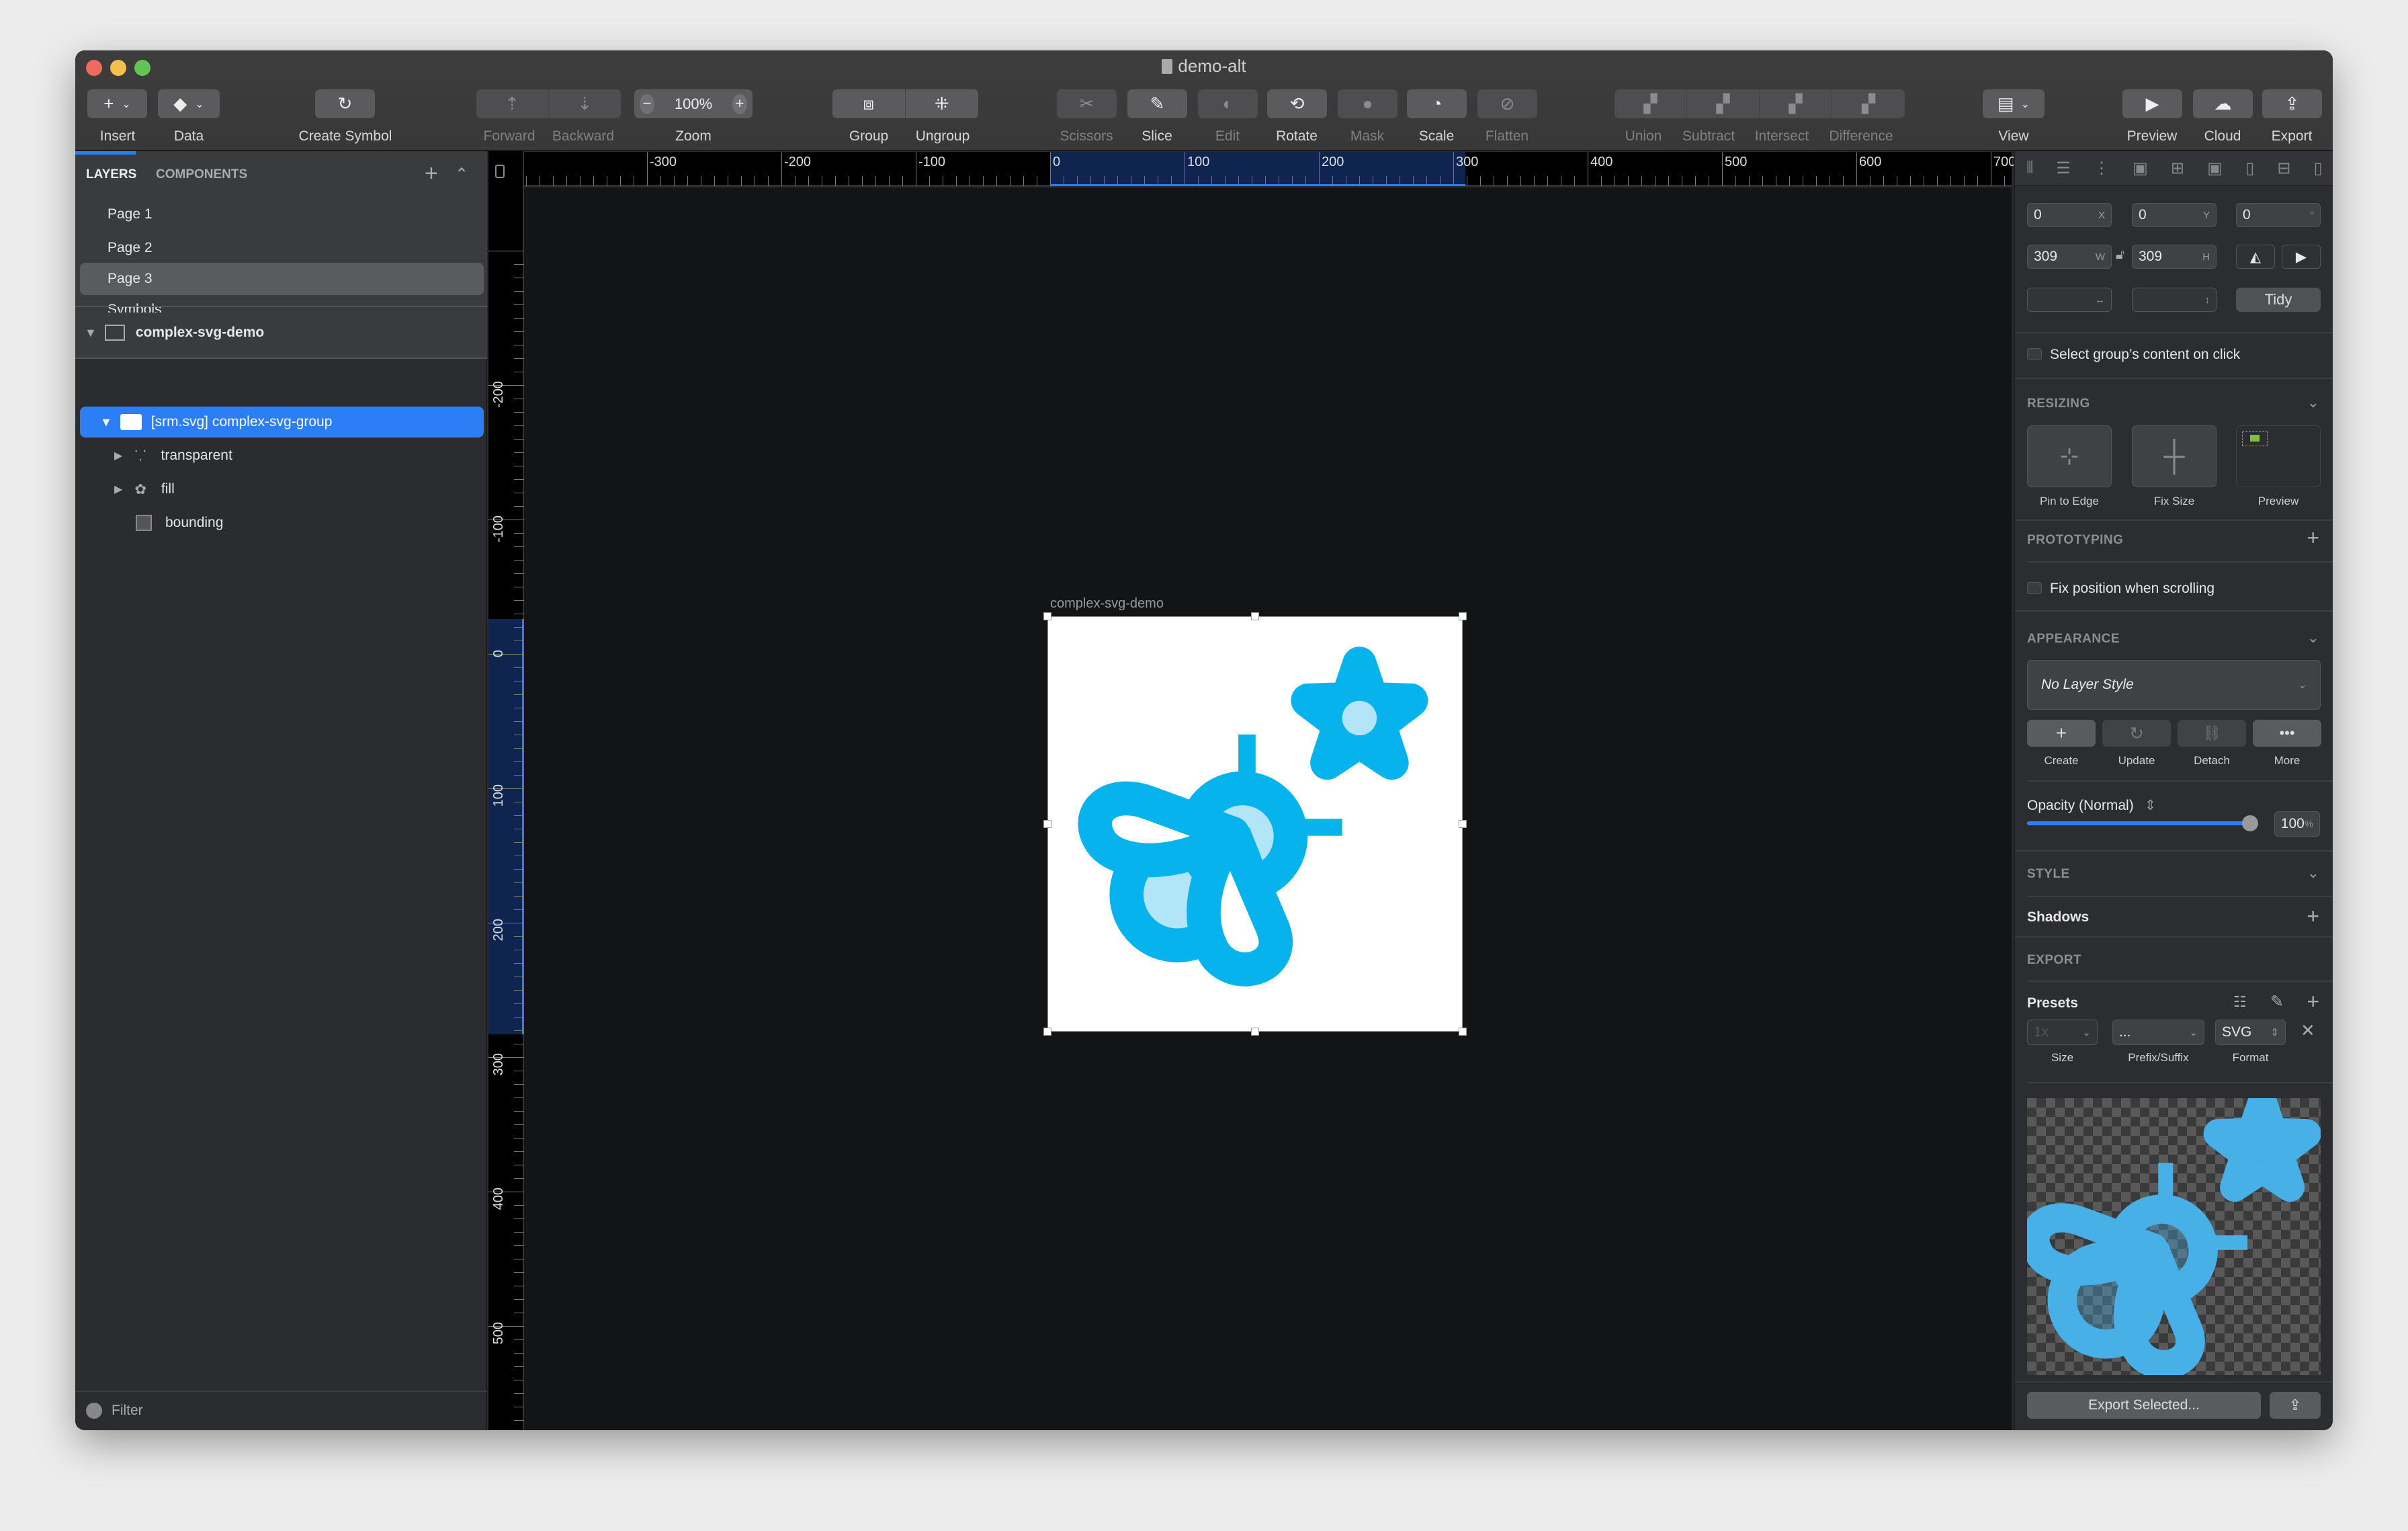  What do you see at coordinates (739, 104) in the screenshot?
I see `zoom-in-button: +` at bounding box center [739, 104].